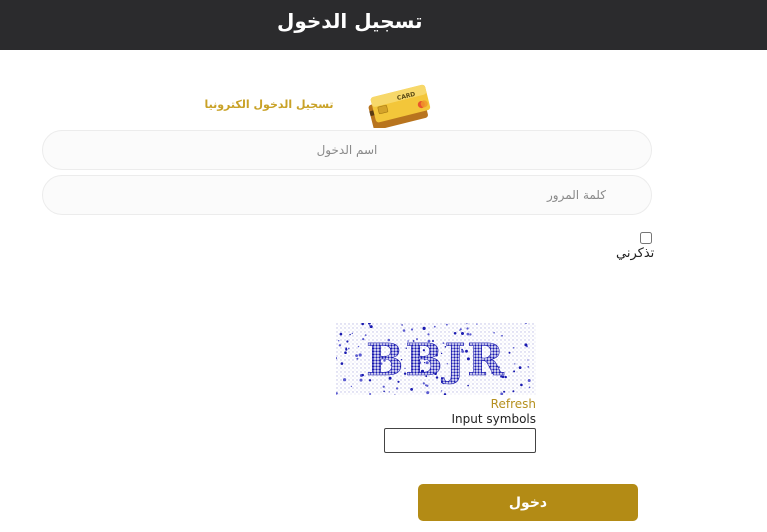 This screenshot has height=532, width=767. What do you see at coordinates (269, 104) in the screenshot?
I see `login-subtitle: تسجيل الدخول الكترونيا` at bounding box center [269, 104].